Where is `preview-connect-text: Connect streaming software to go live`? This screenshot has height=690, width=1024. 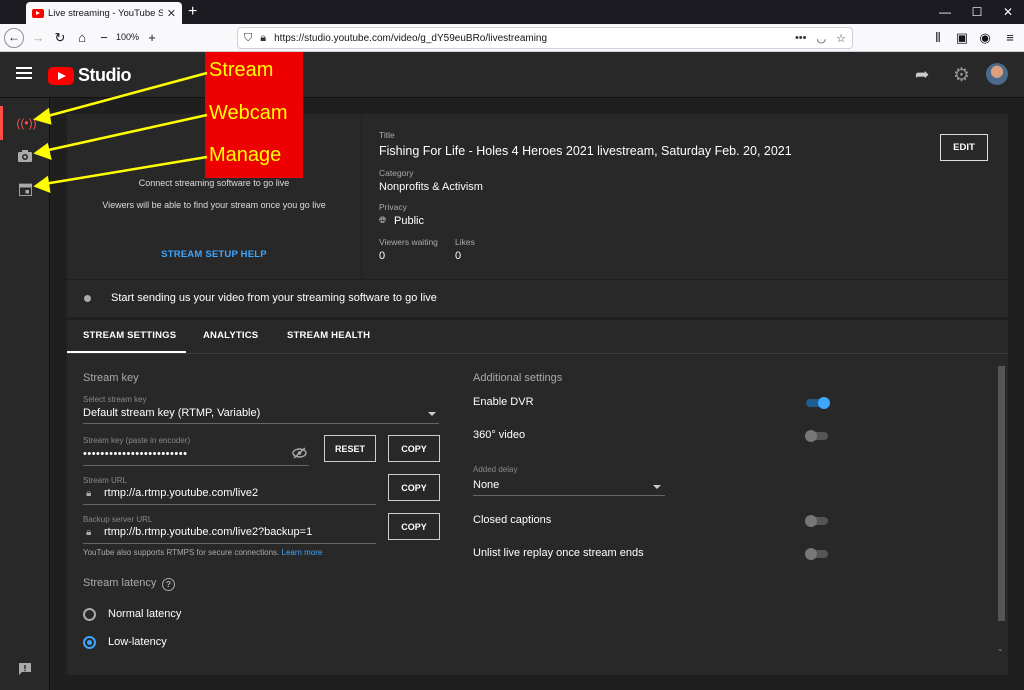
preview-connect-text: Connect streaming software to go live is located at coordinates (214, 183).